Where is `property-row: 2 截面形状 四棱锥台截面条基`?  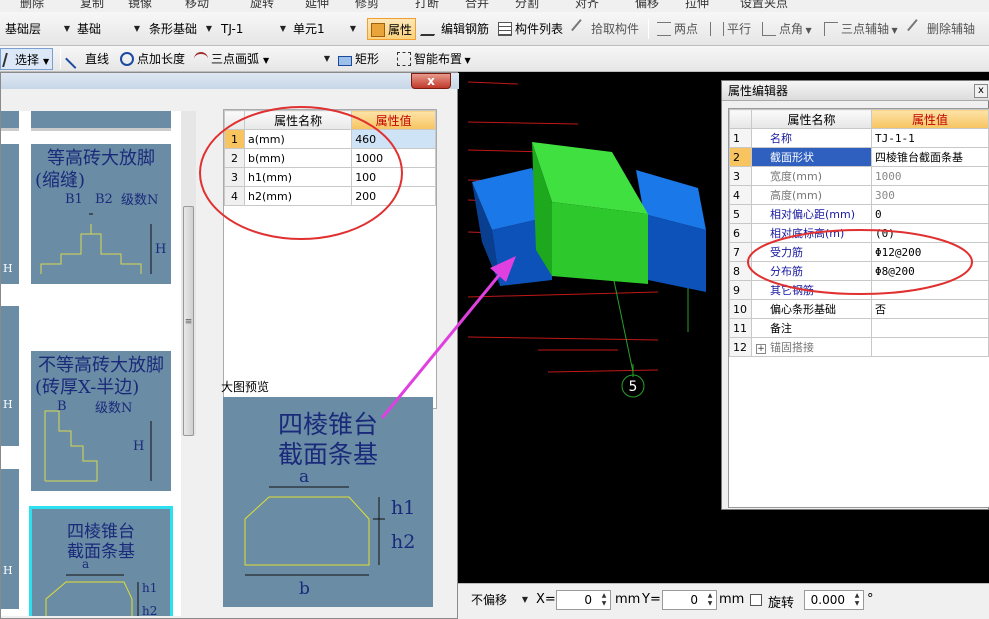
property-row: 2 截面形状 四棱锥台截面条基 is located at coordinates (859, 157).